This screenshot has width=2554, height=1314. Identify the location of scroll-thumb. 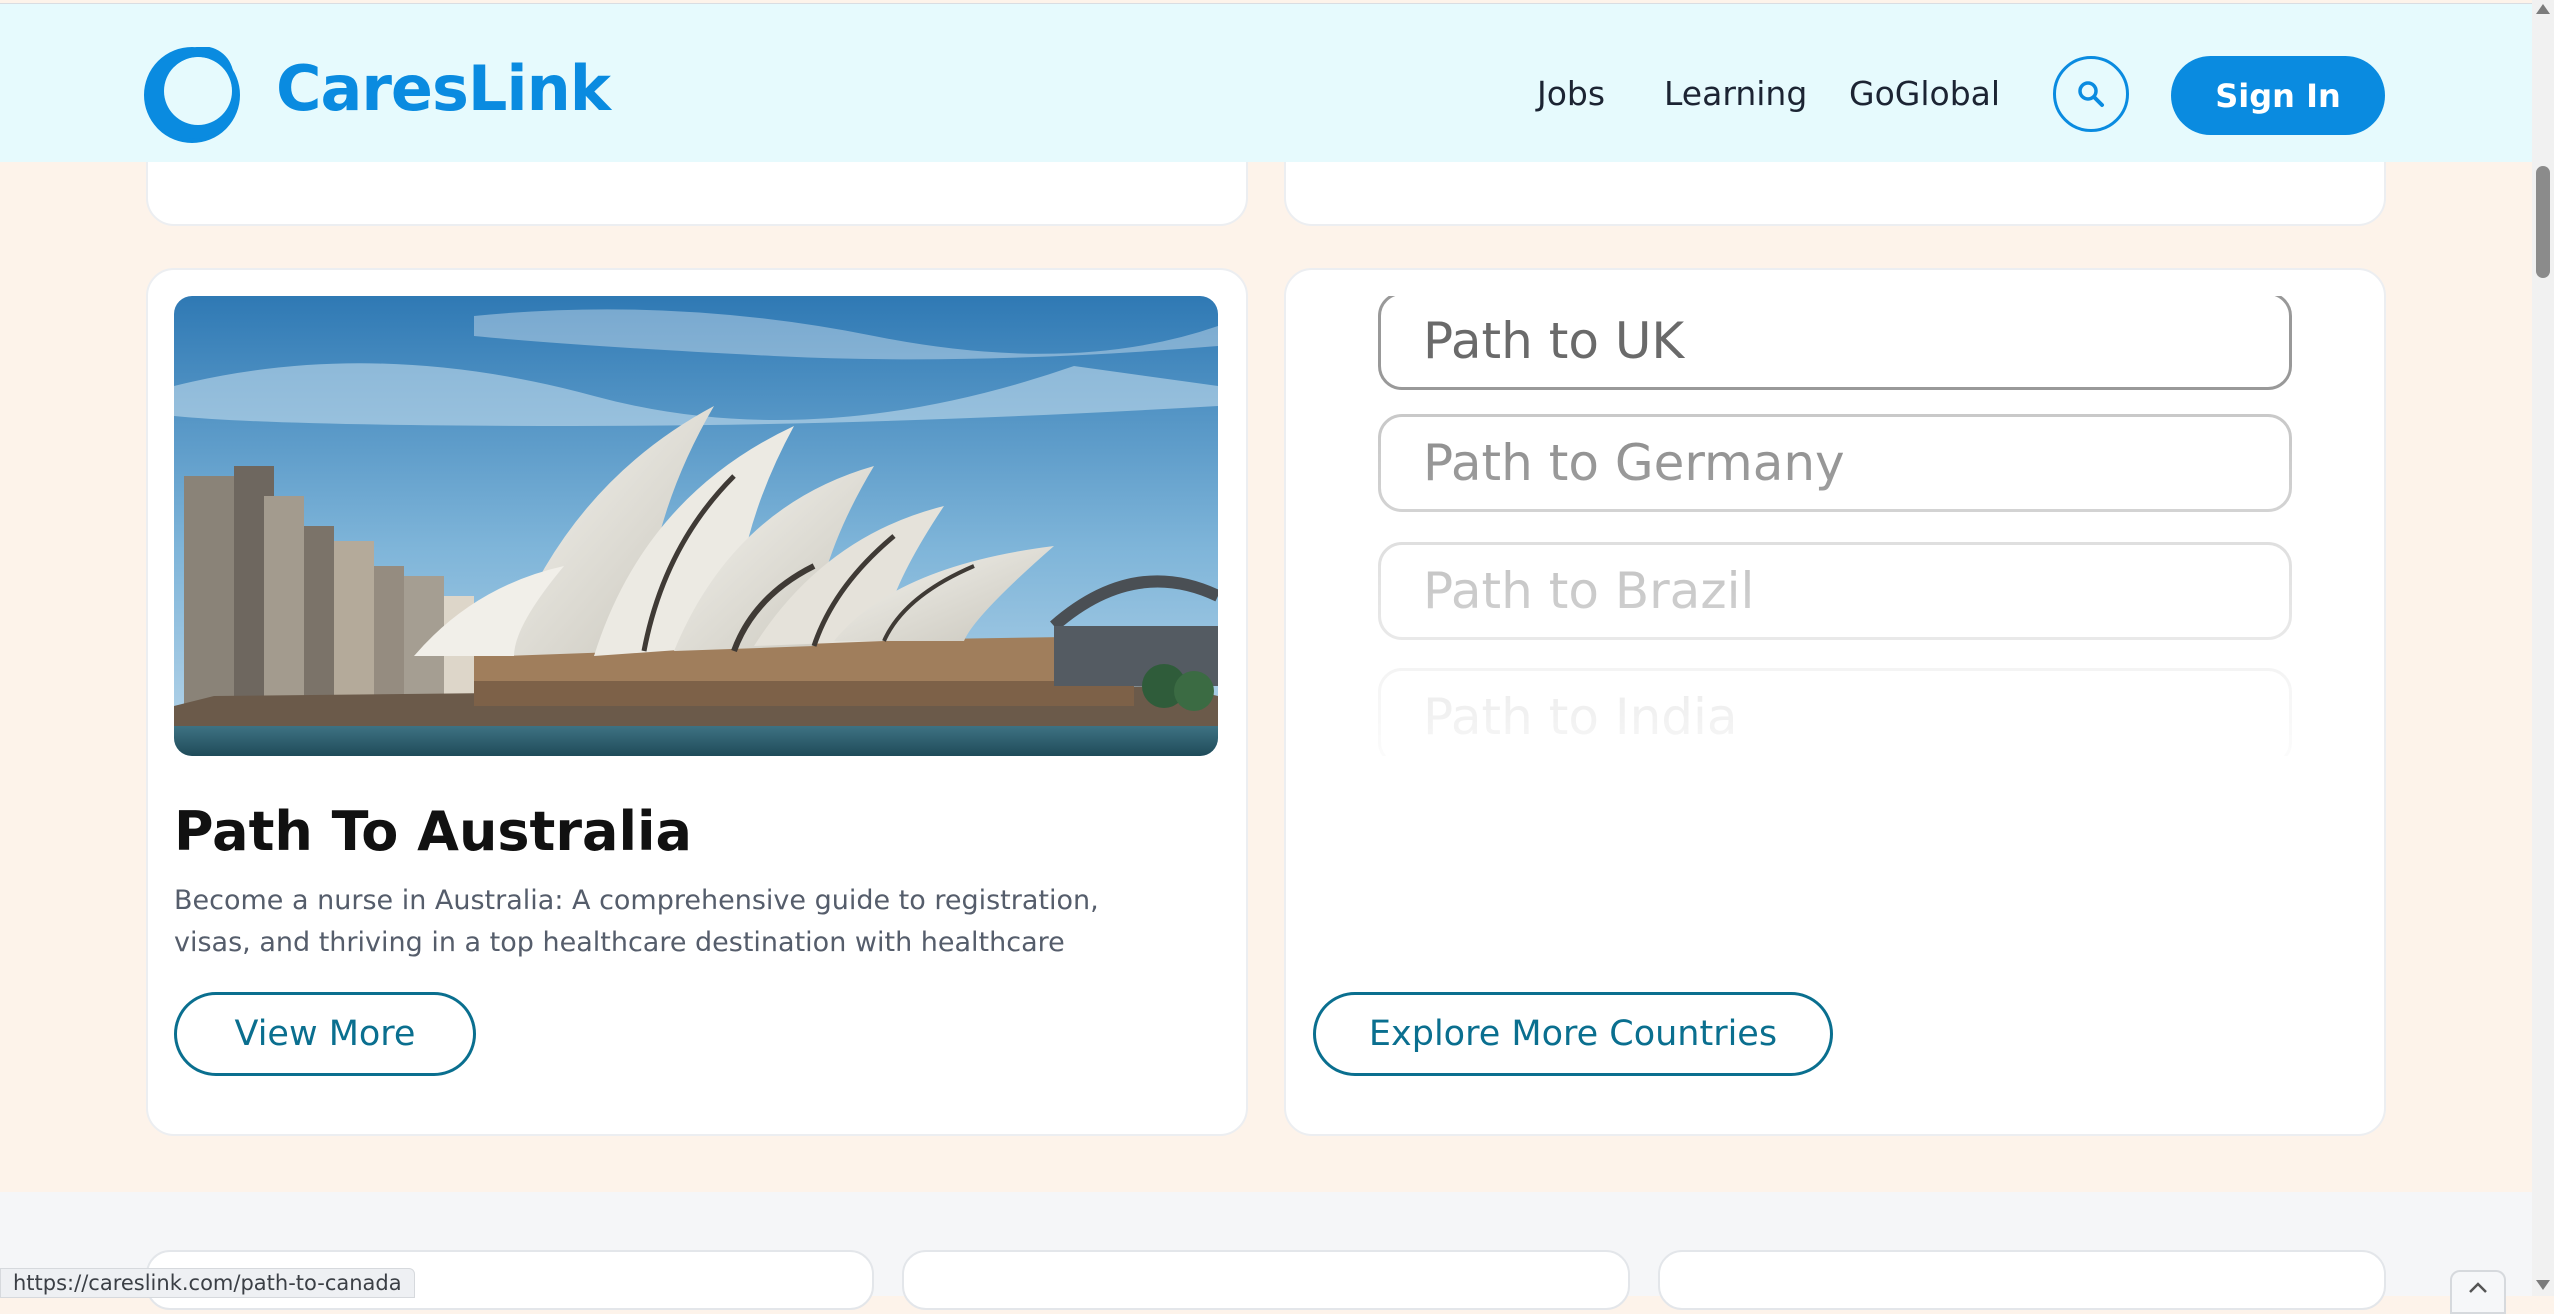
(2543, 222).